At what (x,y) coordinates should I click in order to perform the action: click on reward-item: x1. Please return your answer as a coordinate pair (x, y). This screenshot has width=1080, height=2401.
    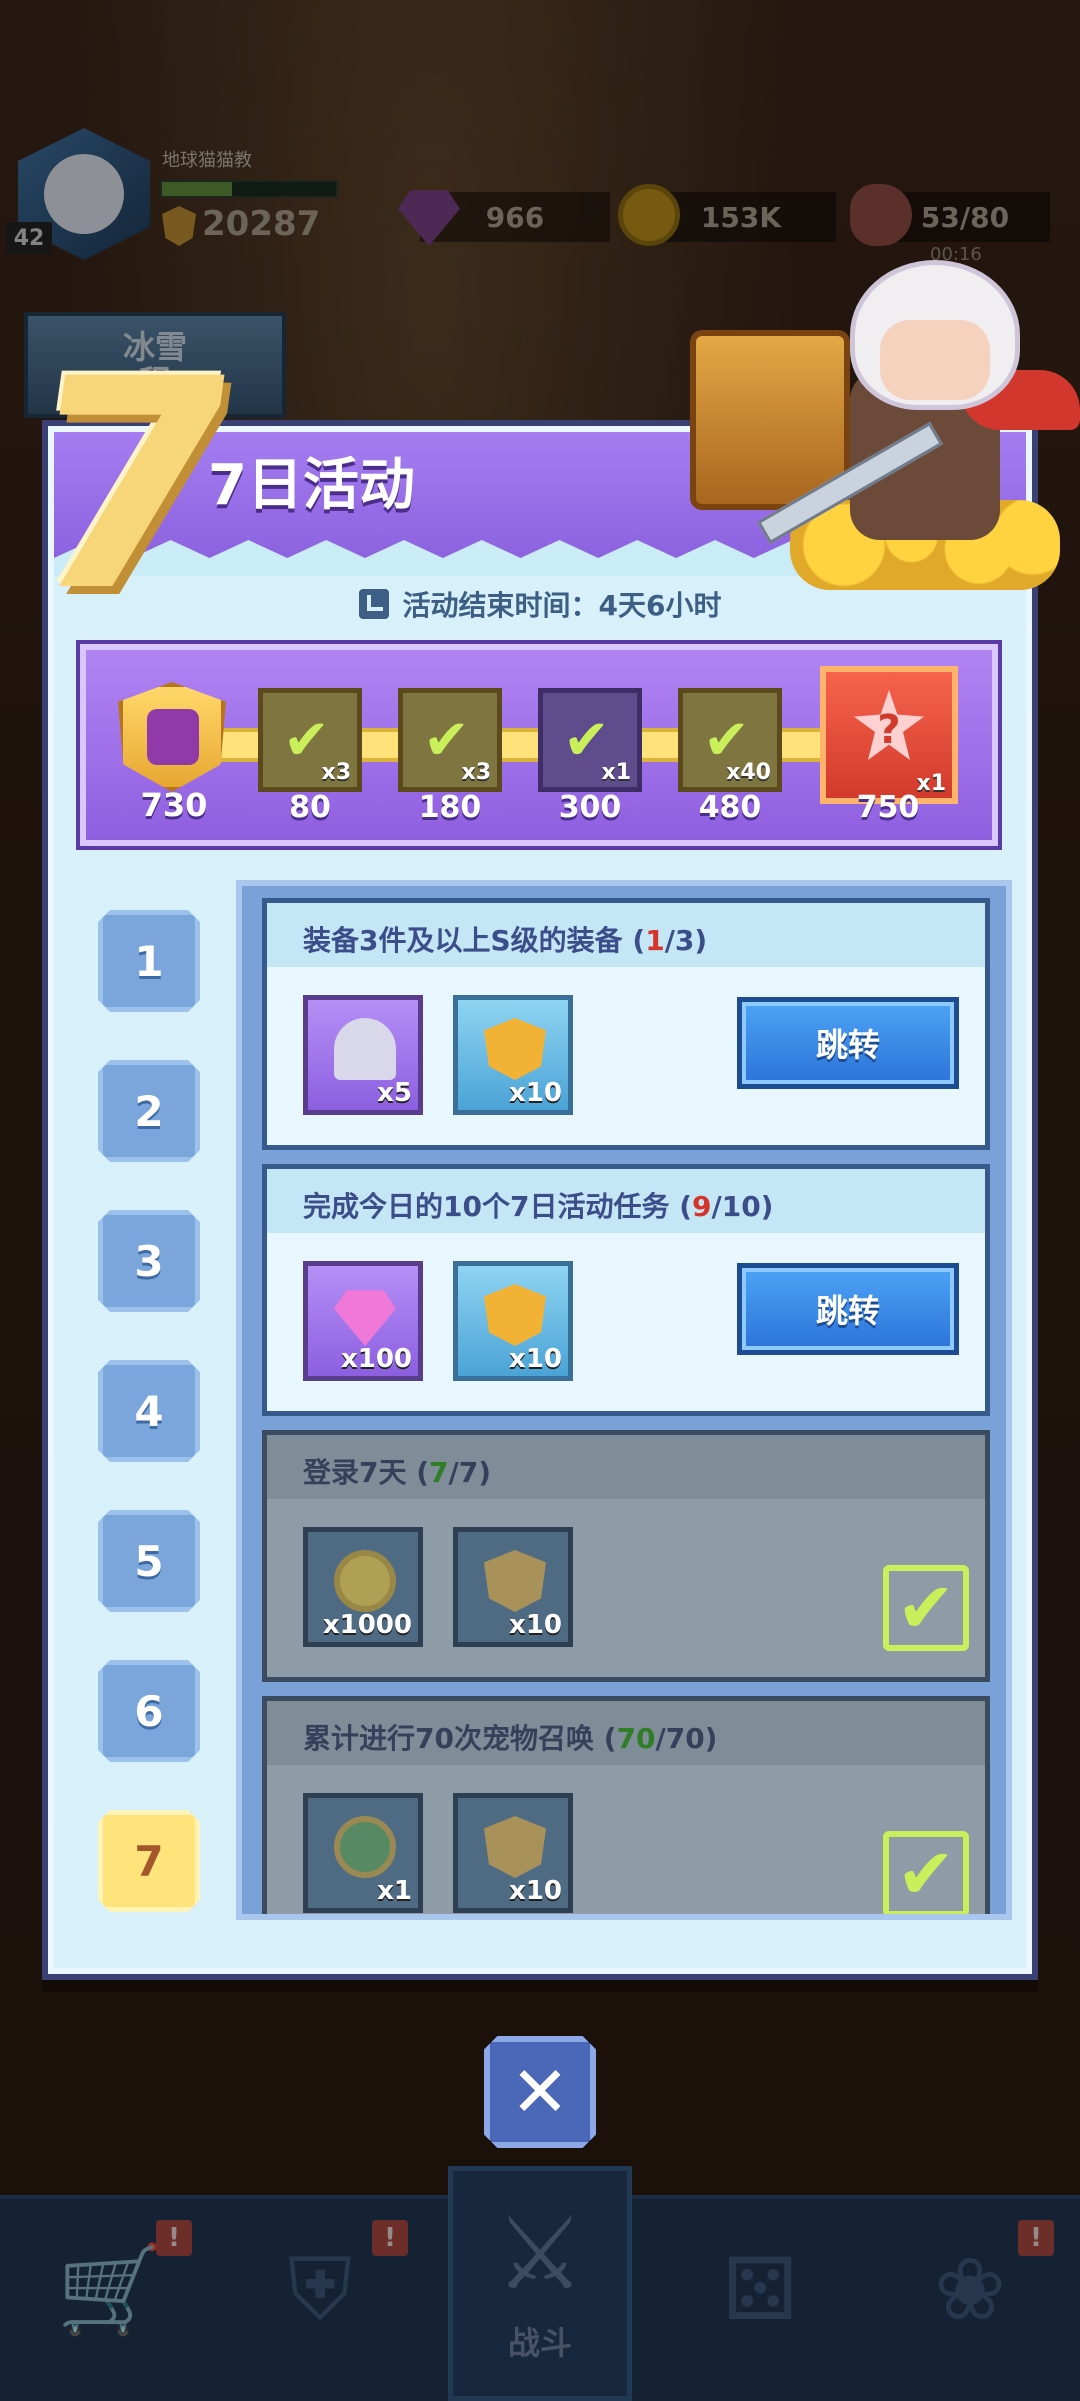
    Looking at the image, I should click on (363, 1853).